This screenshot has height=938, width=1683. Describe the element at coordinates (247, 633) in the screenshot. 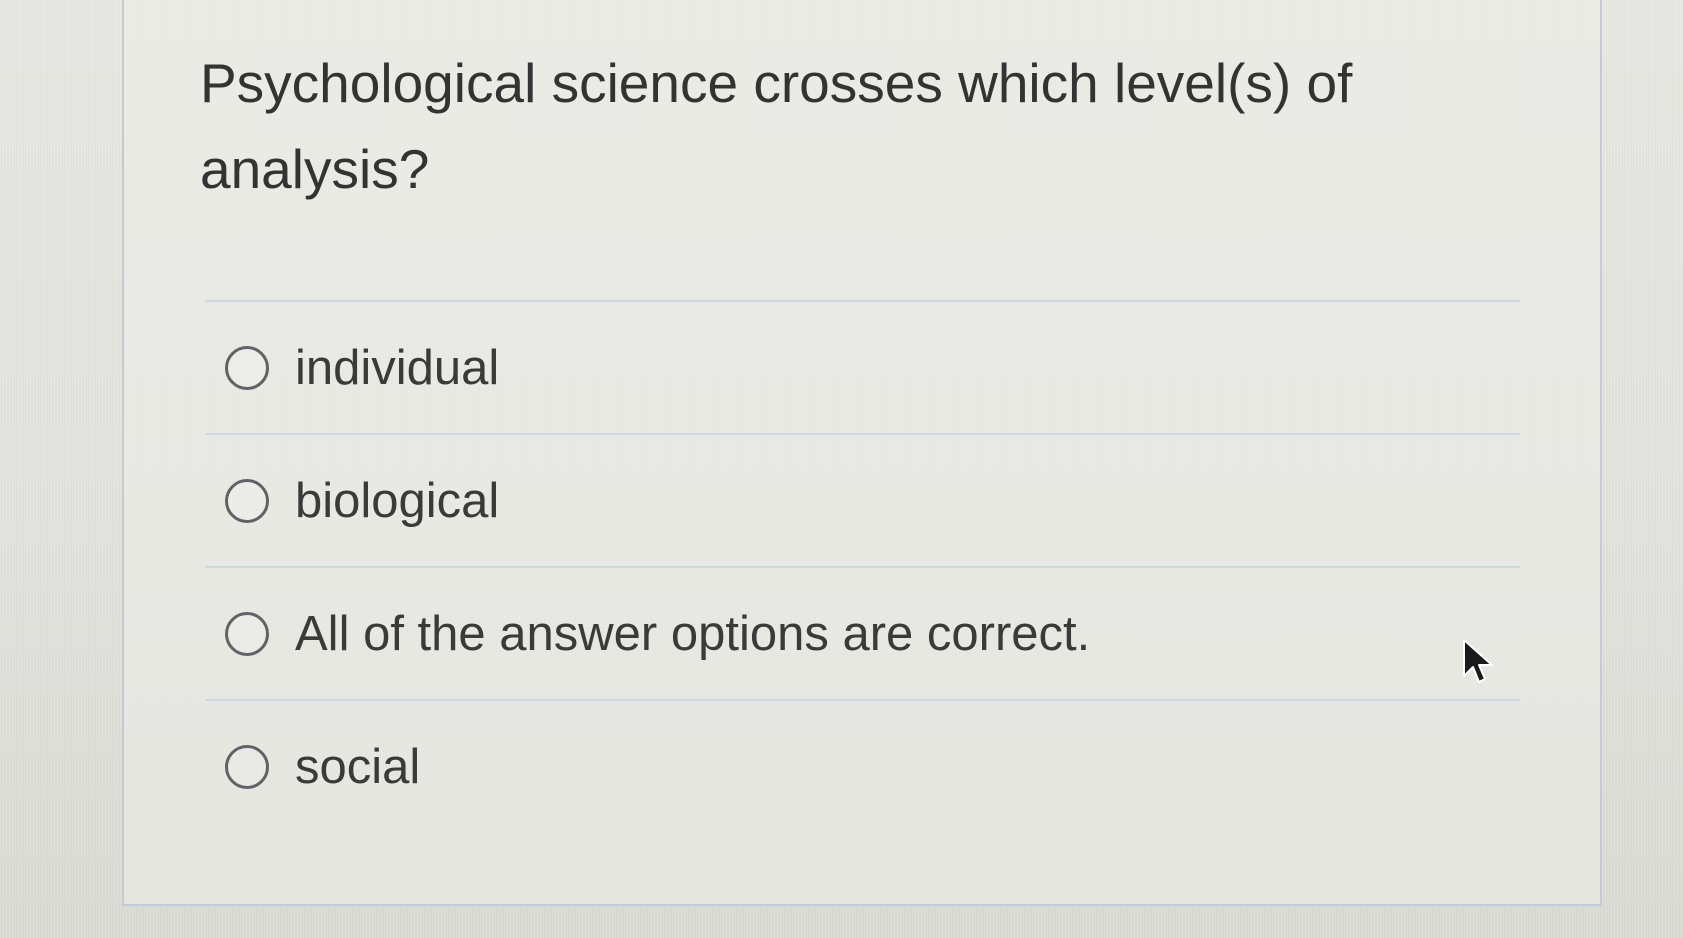

I see `radio-button-all-correct` at that location.